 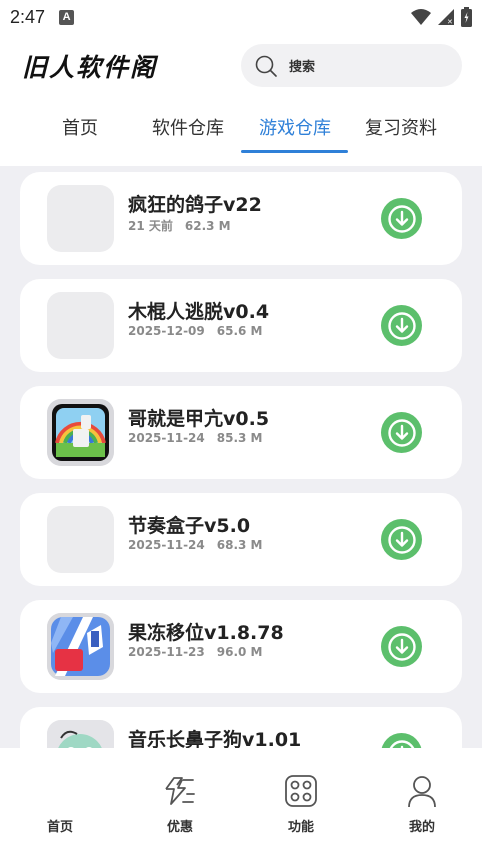 I want to click on app-meta: 2025-12-09 65.6 M, so click(x=195, y=331).